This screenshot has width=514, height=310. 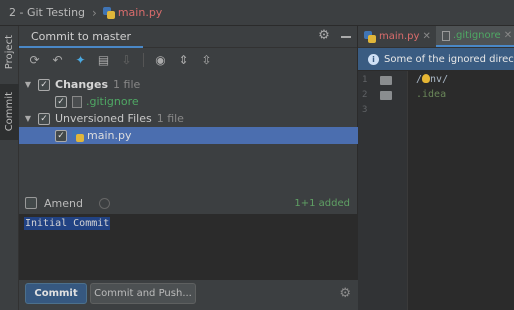 I want to click on commit-button: Commit, so click(x=56, y=293).